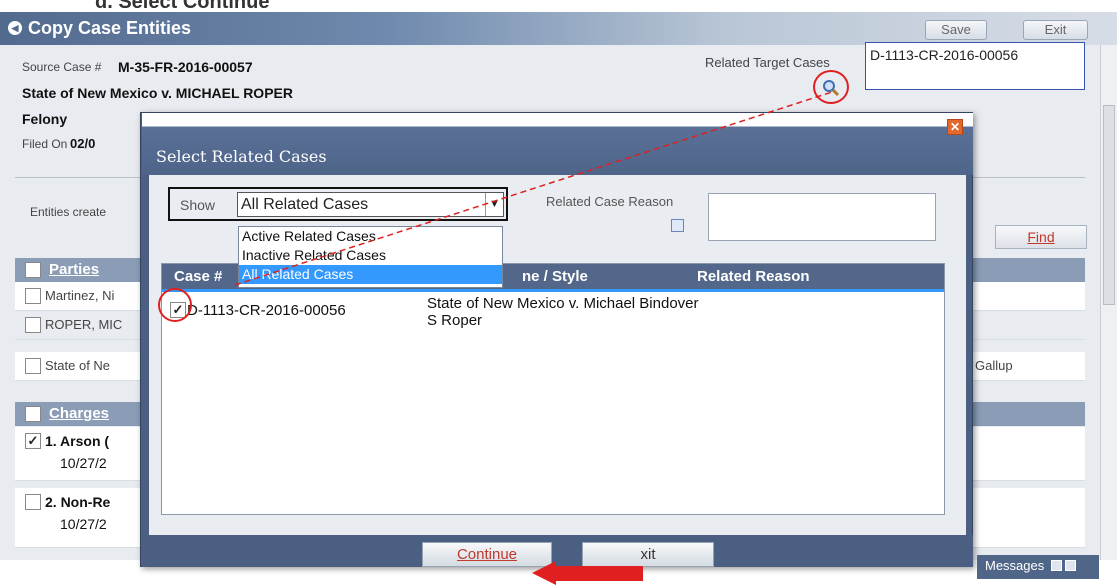  Describe the element at coordinates (370, 274) in the screenshot. I see `dropdown-option-all: All Related Cases` at that location.